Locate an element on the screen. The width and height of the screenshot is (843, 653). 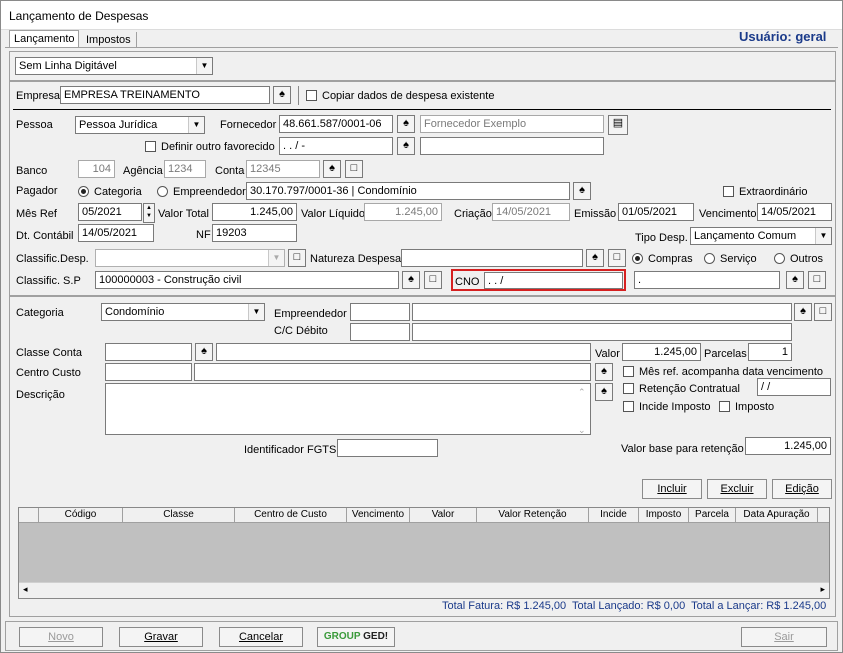
banco-field: 104 is located at coordinates (96, 169).